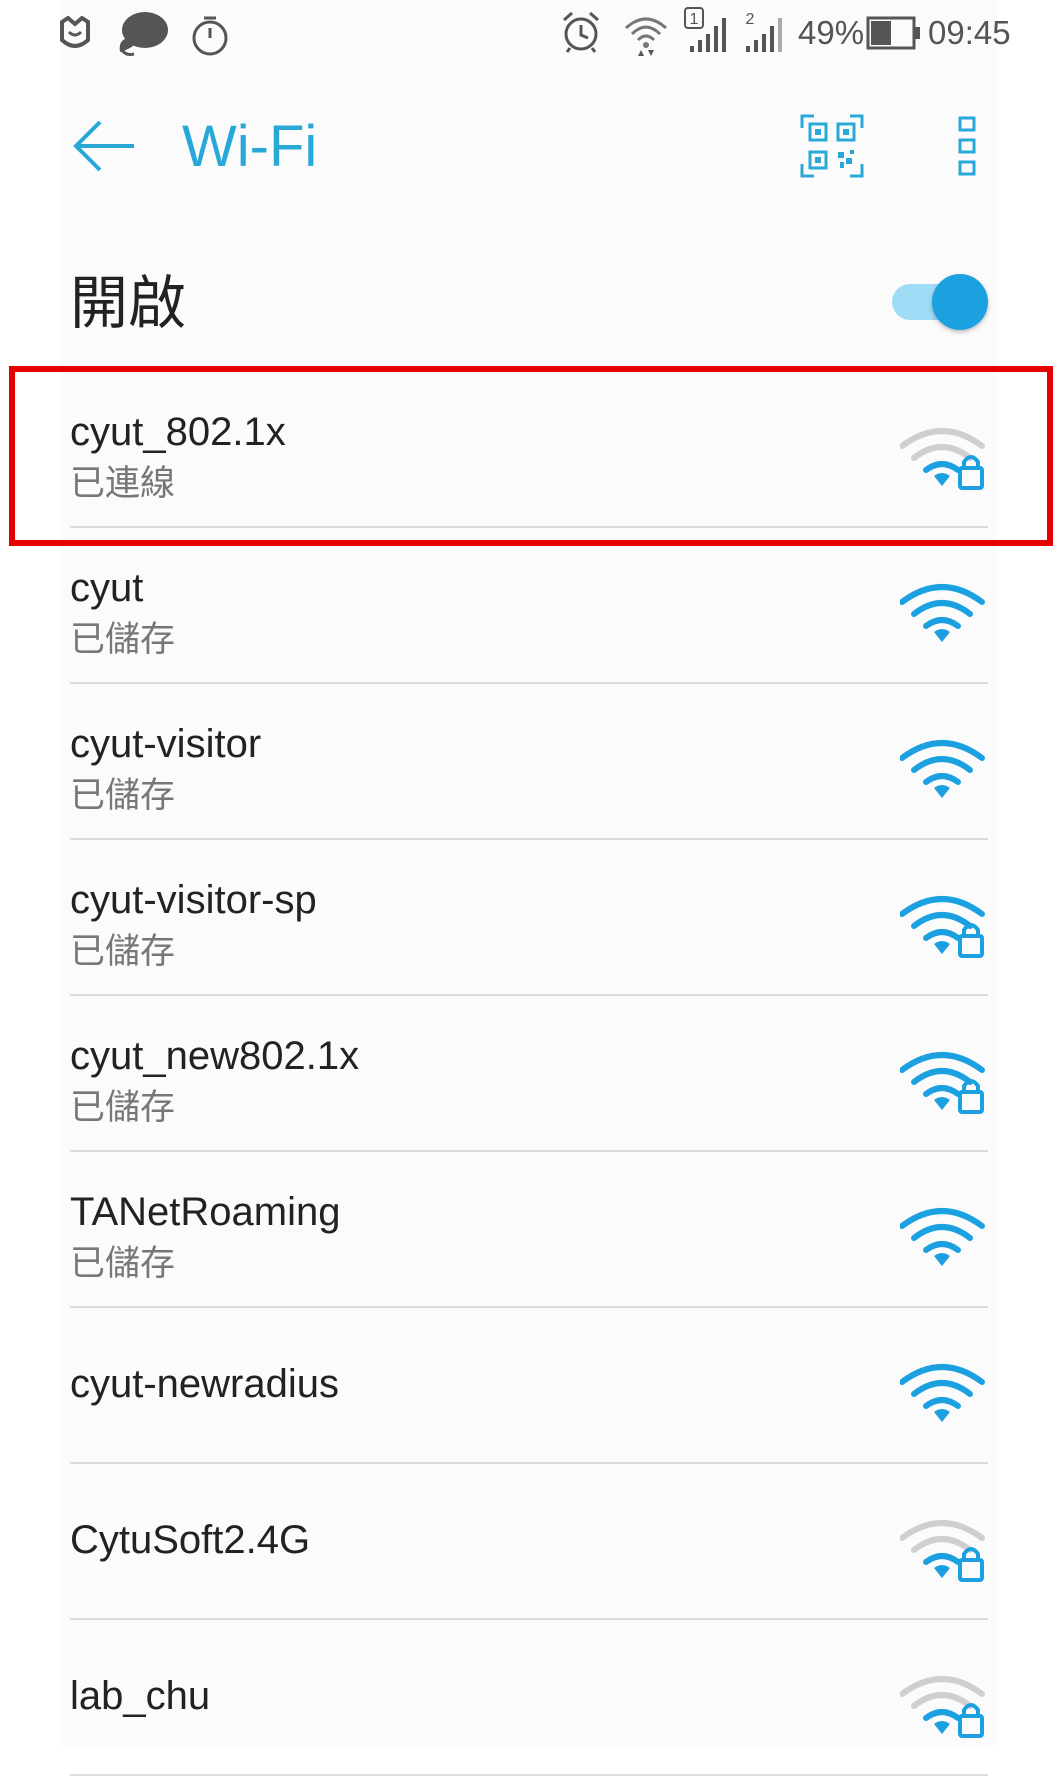 The image size is (1058, 1776). What do you see at coordinates (140, 1696) in the screenshot?
I see `network-ssid: lab_chu` at bounding box center [140, 1696].